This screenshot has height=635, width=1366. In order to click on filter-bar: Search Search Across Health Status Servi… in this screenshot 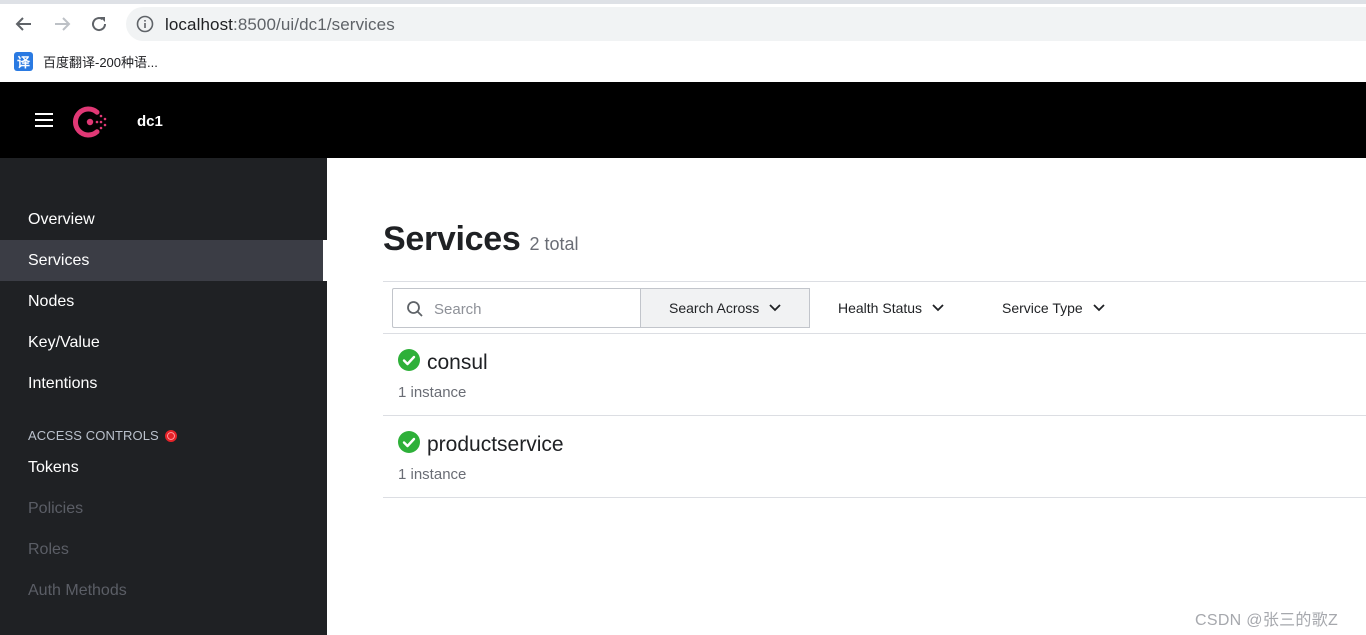, I will do `click(874, 307)`.